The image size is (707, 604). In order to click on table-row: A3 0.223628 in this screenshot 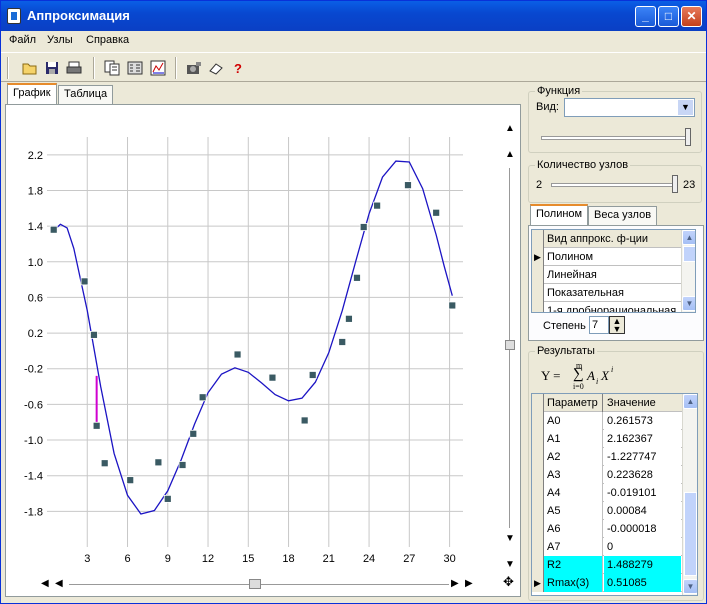, I will do `click(607, 475)`.